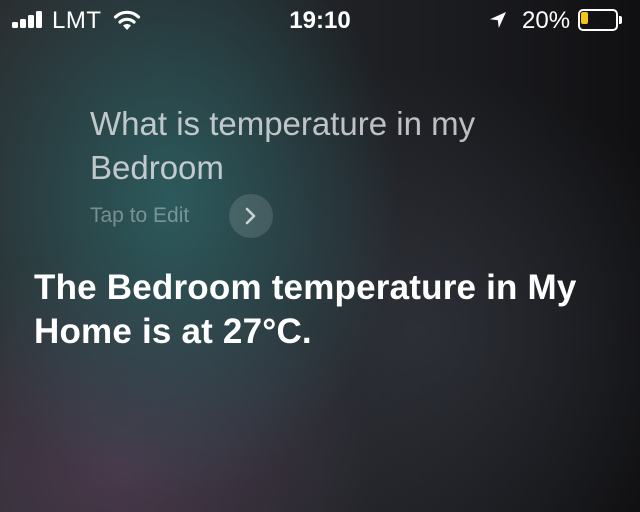 The image size is (640, 512). I want to click on location-arrow-icon, so click(498, 20).